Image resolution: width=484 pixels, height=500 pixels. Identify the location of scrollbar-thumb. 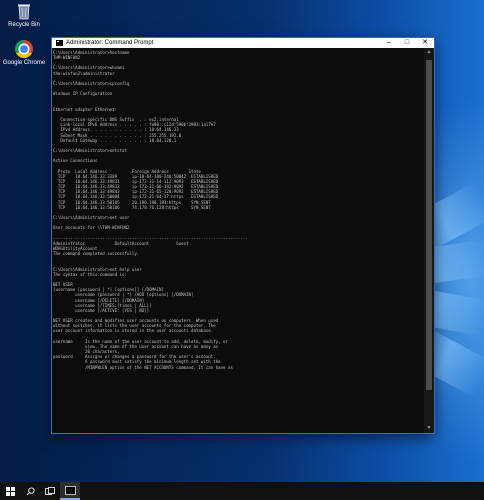
(429, 225).